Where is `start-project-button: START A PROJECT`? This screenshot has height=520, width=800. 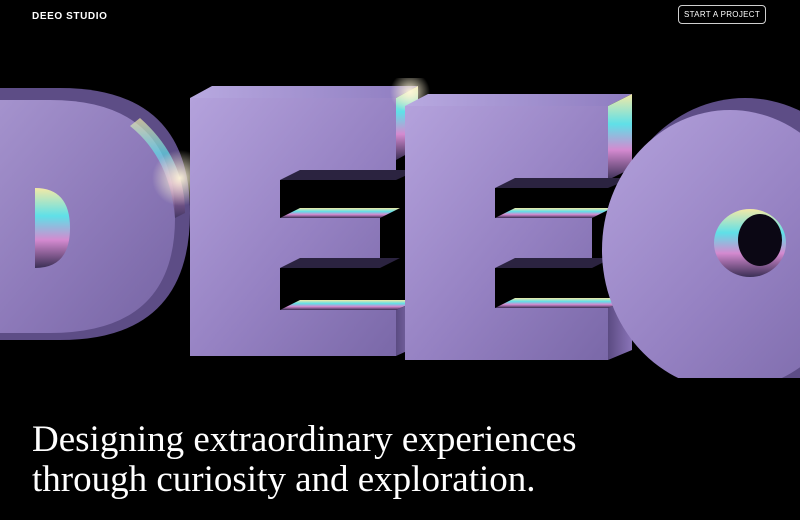 start-project-button: START A PROJECT is located at coordinates (722, 14).